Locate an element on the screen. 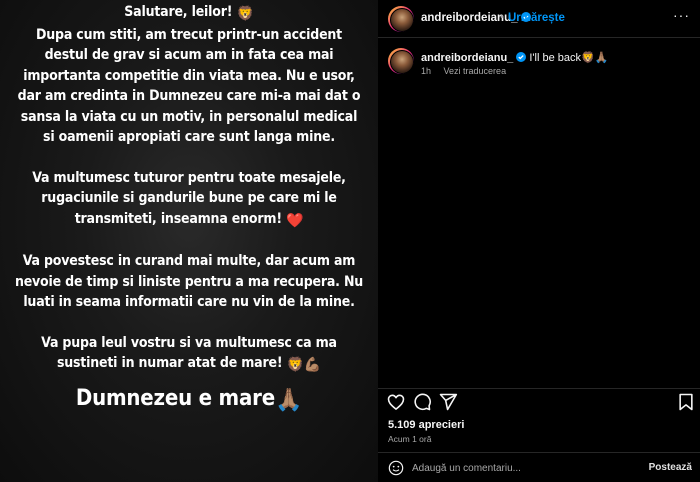  pray-emoji: 🙏🏽 is located at coordinates (288, 400).